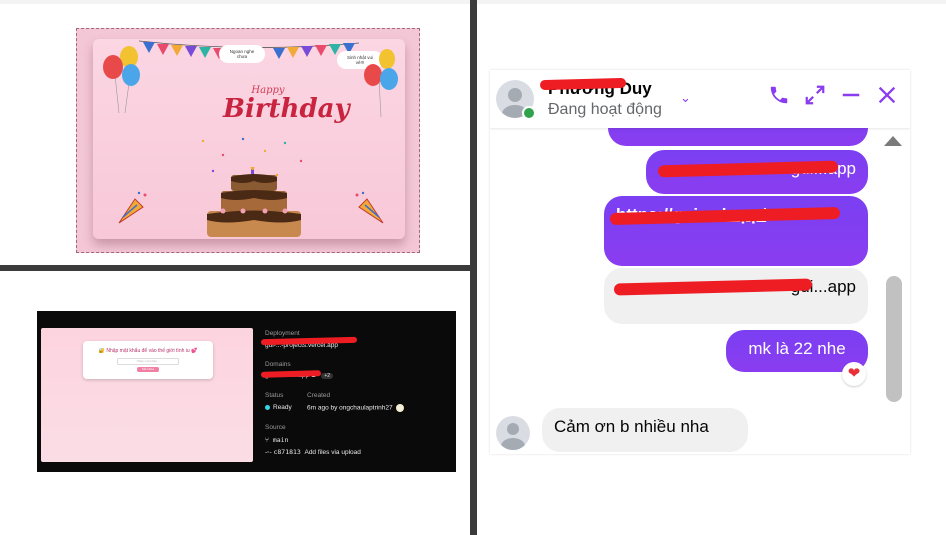  What do you see at coordinates (350, 408) in the screenshot?
I see `created-text: 6m ago by ongchaulaptrinh27` at bounding box center [350, 408].